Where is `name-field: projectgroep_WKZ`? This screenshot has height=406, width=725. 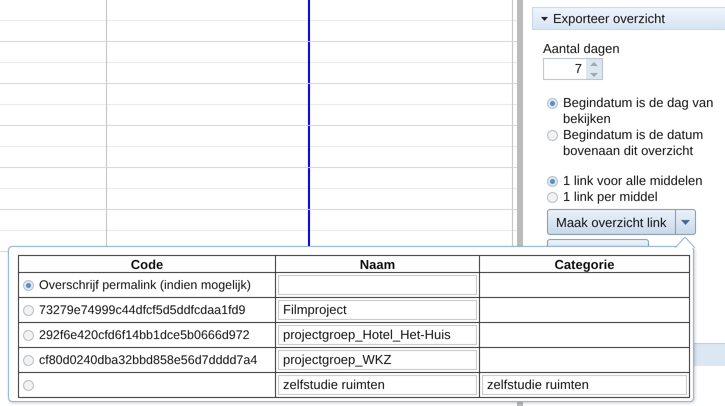
name-field: projectgroep_WKZ is located at coordinates (377, 360).